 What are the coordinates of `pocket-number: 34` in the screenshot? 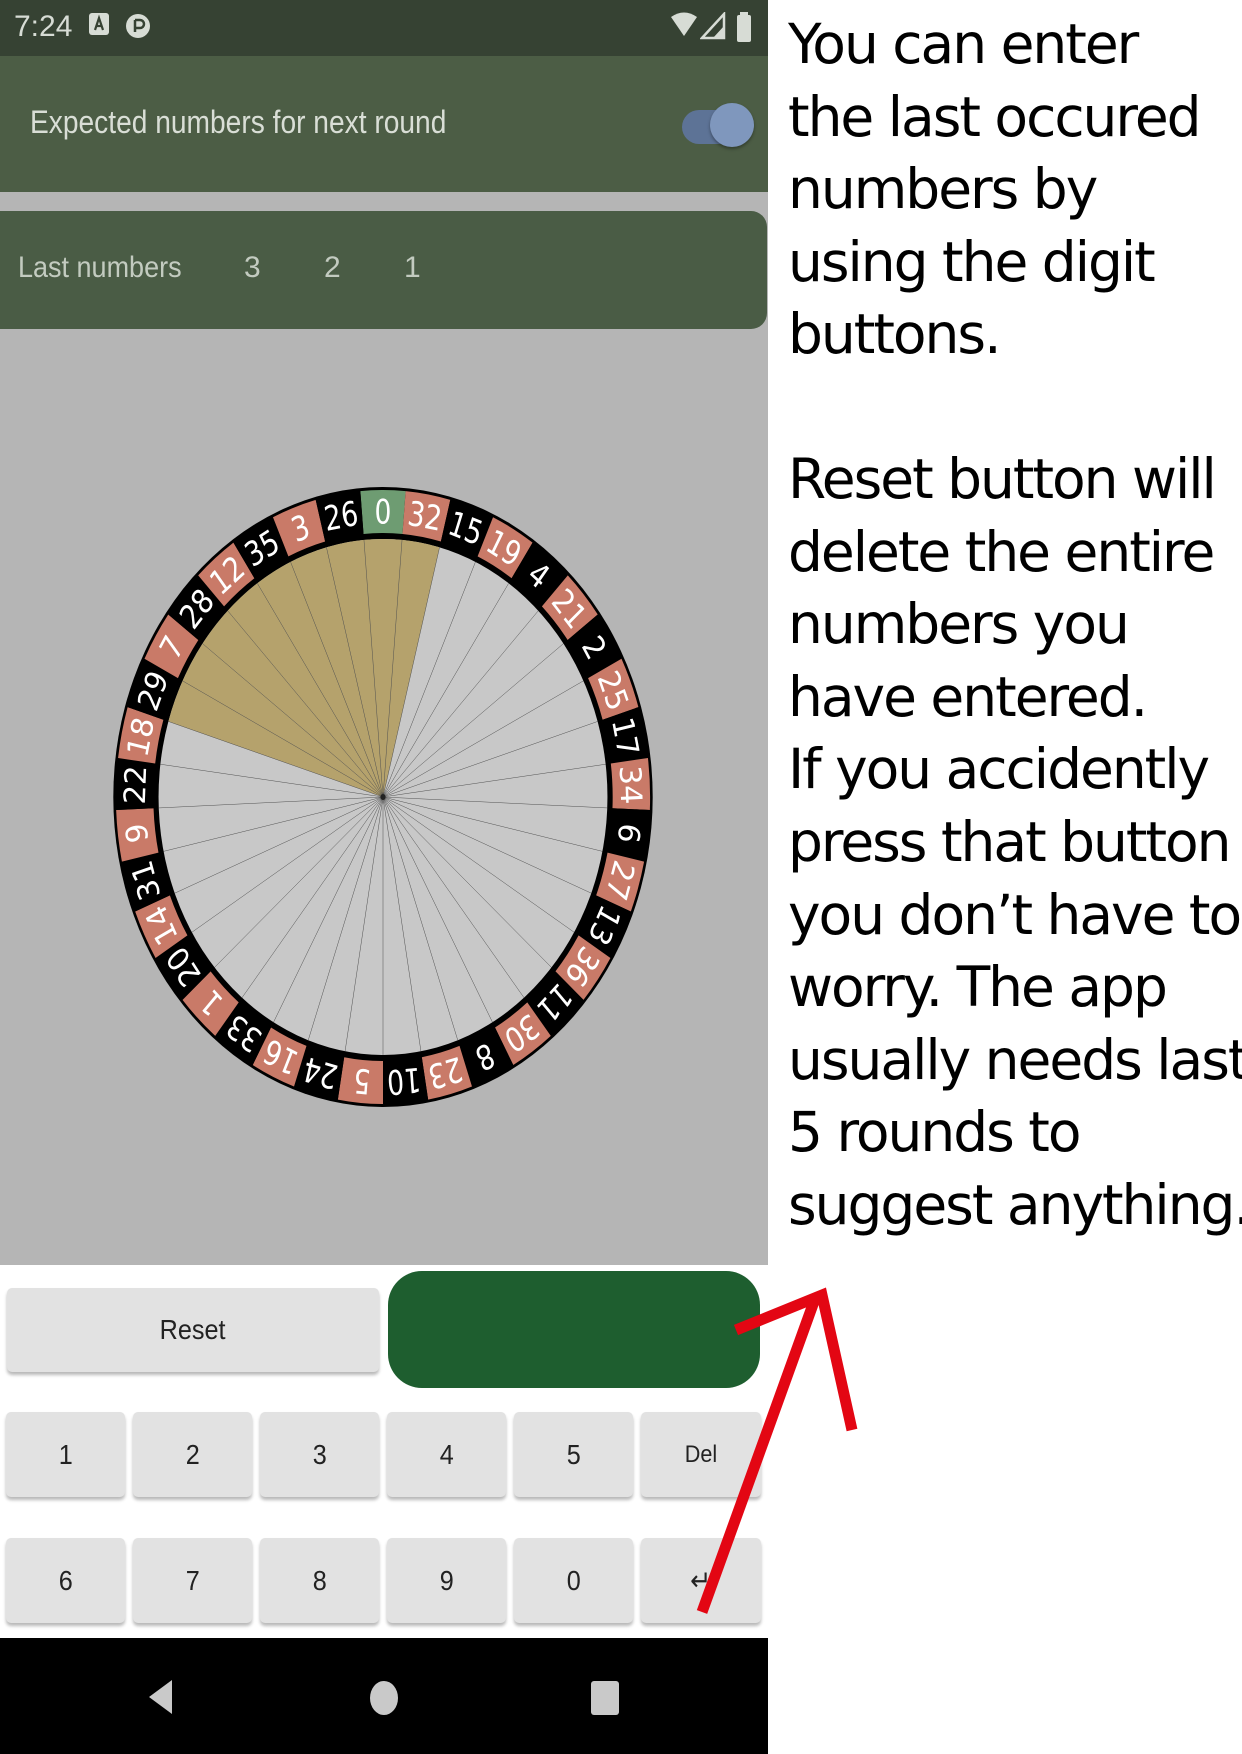 It's located at (630, 785).